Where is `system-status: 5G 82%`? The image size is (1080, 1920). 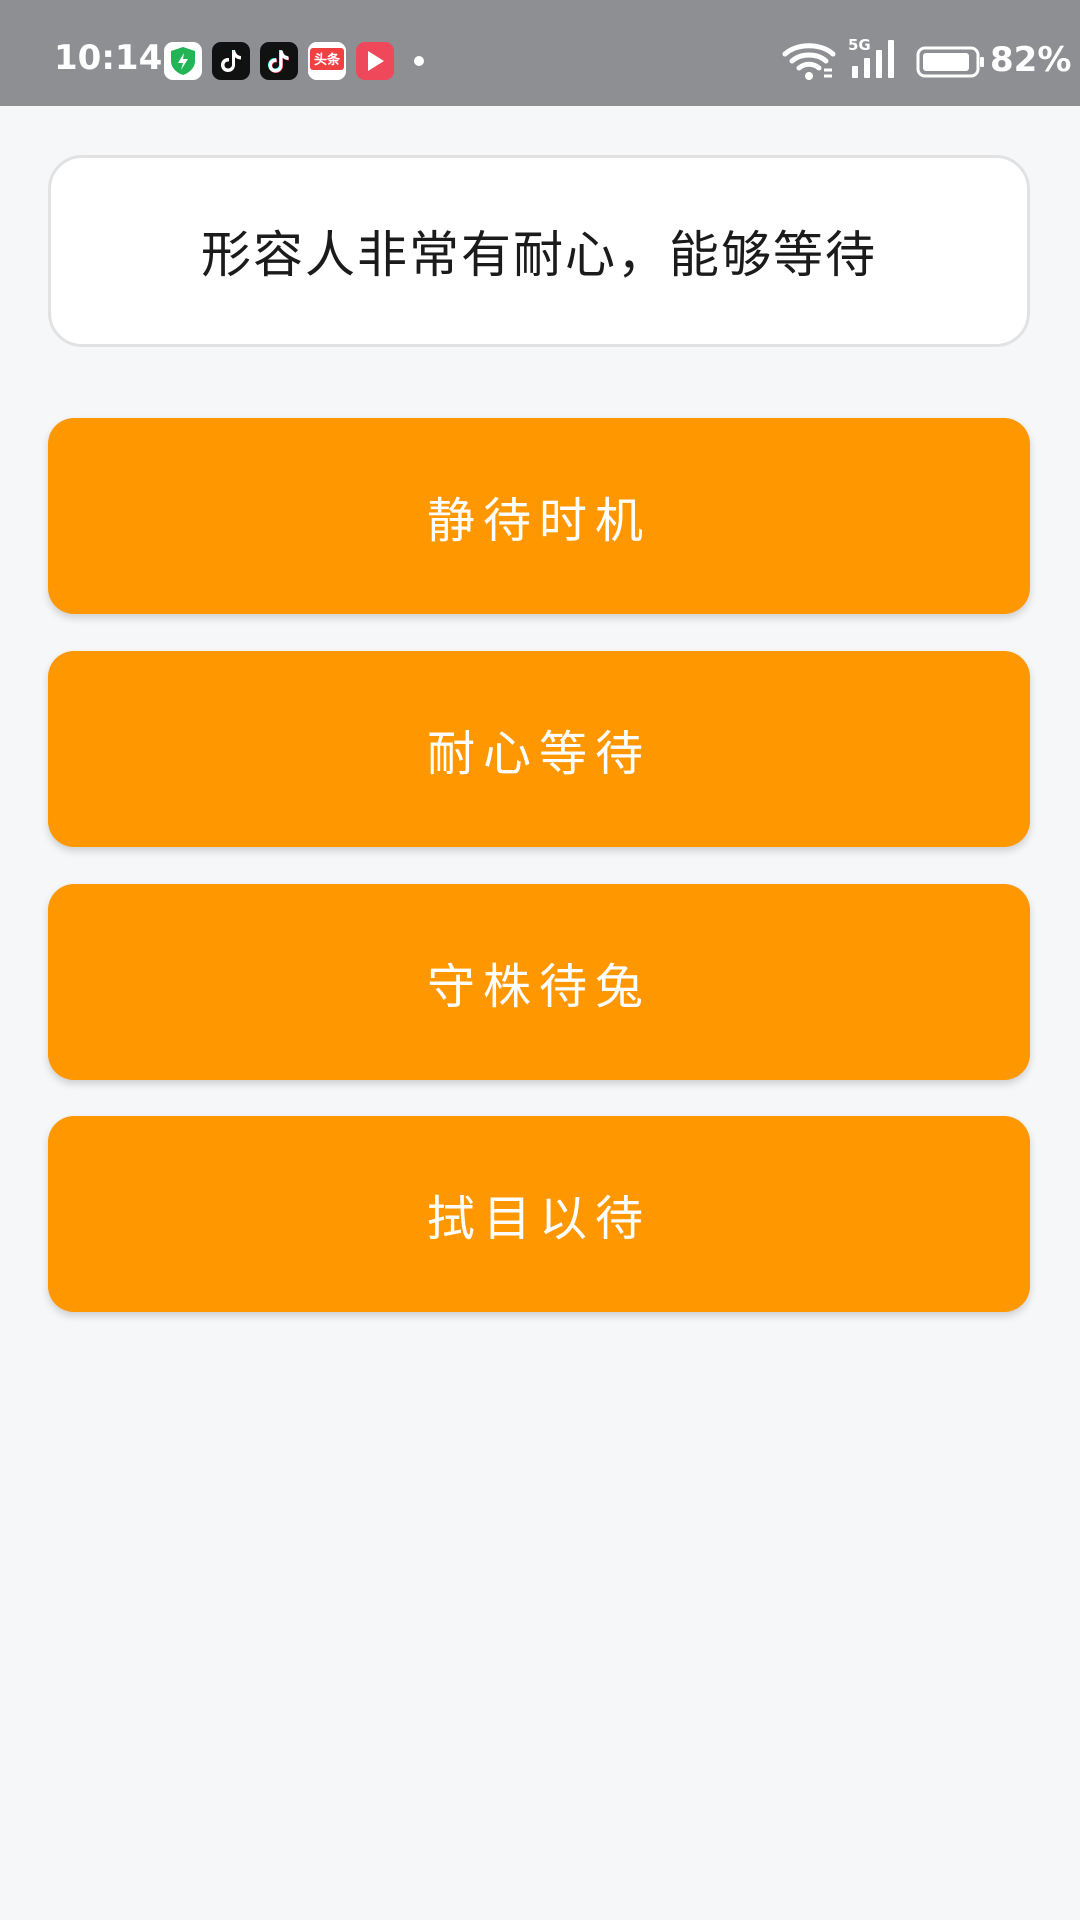
system-status: 5G 82% is located at coordinates (900, 60).